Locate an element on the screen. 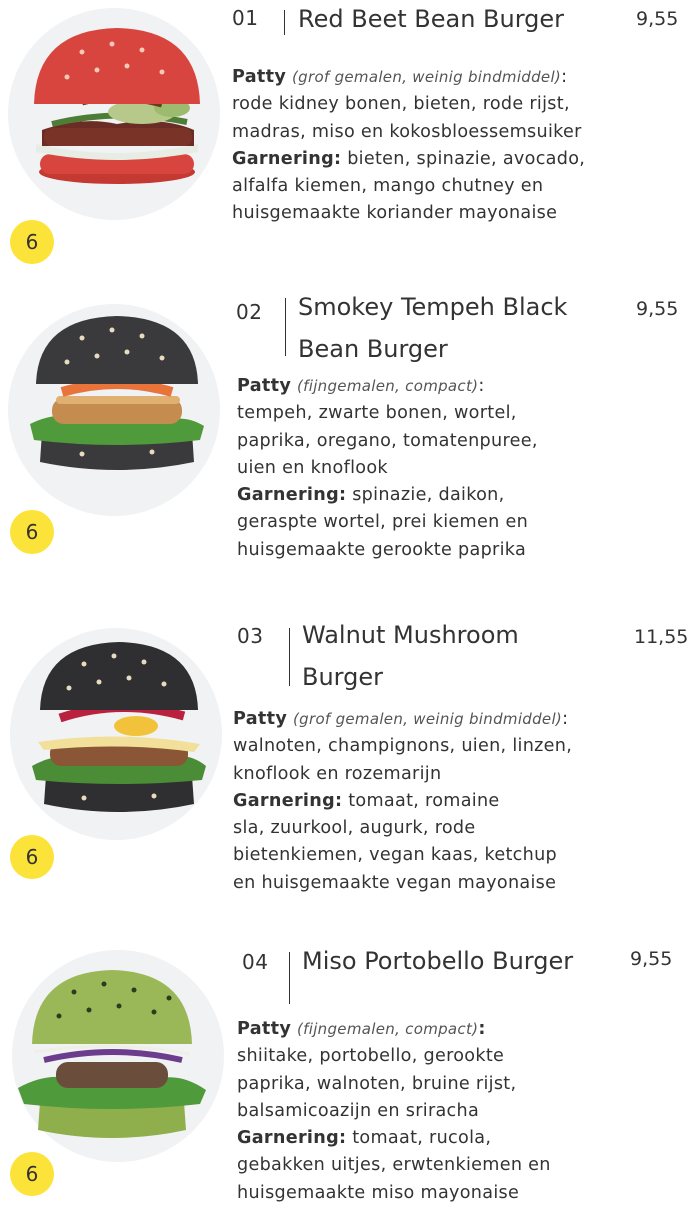 This screenshot has width=692, height=1225. item-name-line: Smokey Tempeh Black is located at coordinates (433, 307).